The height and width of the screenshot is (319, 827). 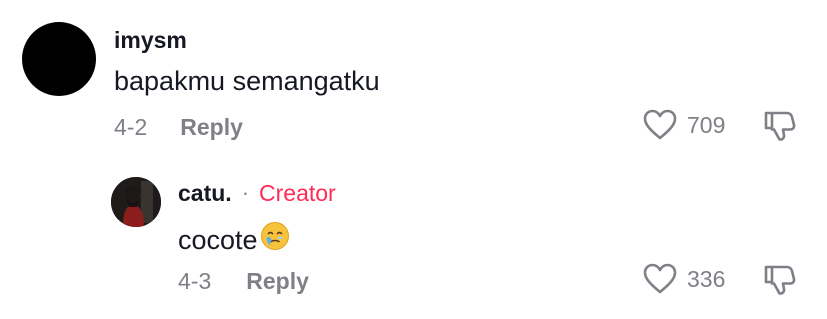 I want to click on reply-date: 4-3, so click(x=195, y=281).